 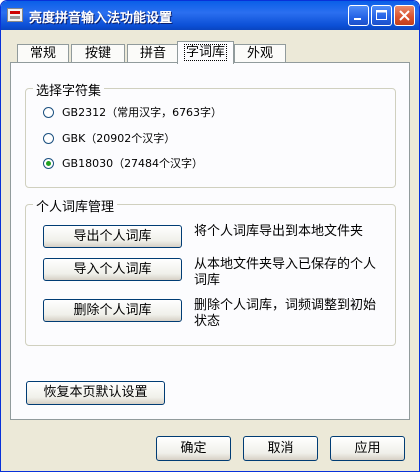 What do you see at coordinates (119, 138) in the screenshot?
I see `radio-label: GBK（20902个汉字）` at bounding box center [119, 138].